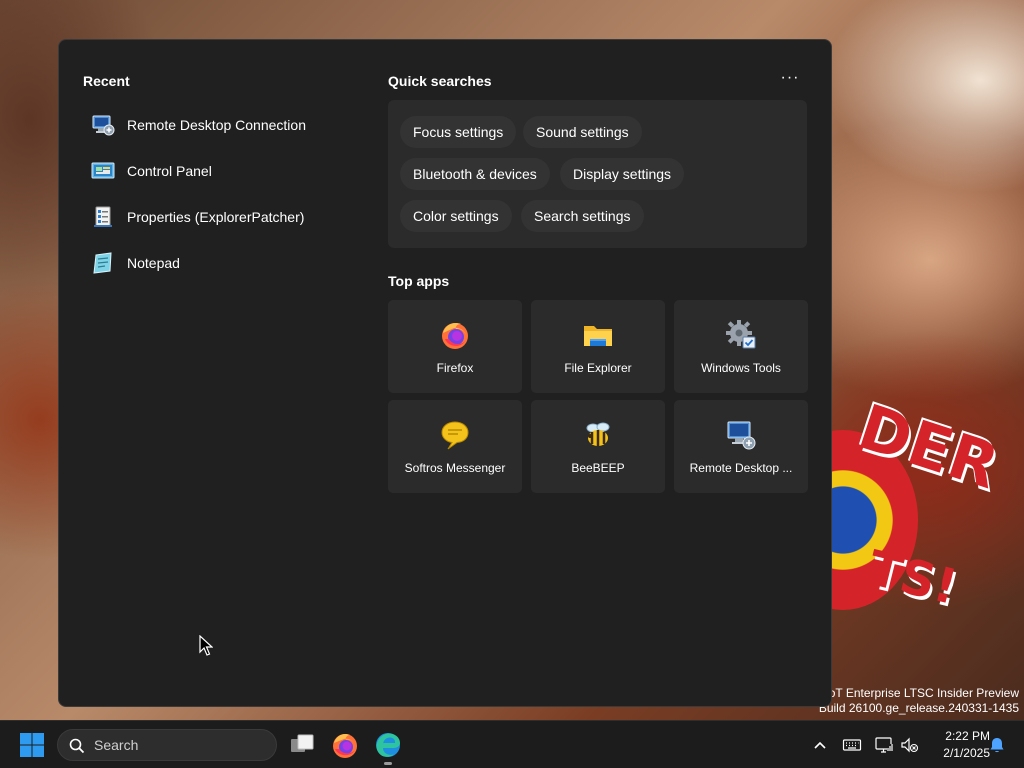  Describe the element at coordinates (966, 753) in the screenshot. I see `clock-date: 2/1/2025` at that location.